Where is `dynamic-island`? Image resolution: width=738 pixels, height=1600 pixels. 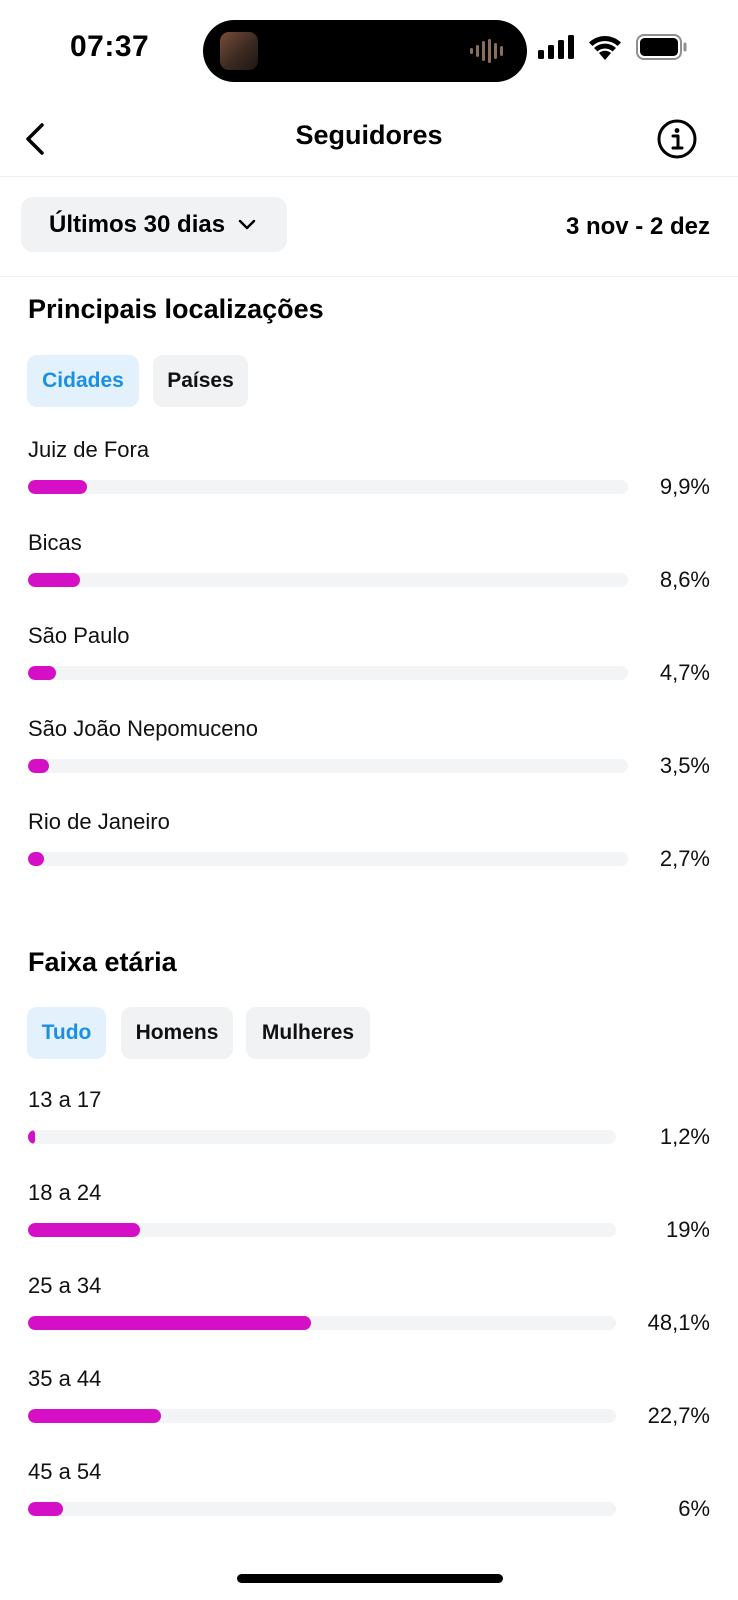
dynamic-island is located at coordinates (365, 51).